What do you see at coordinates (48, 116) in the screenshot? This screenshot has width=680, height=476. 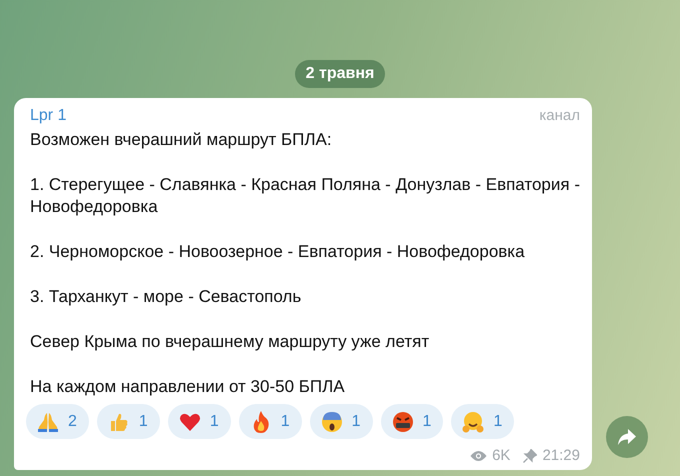 I see `channel-name: Lpr 1` at bounding box center [48, 116].